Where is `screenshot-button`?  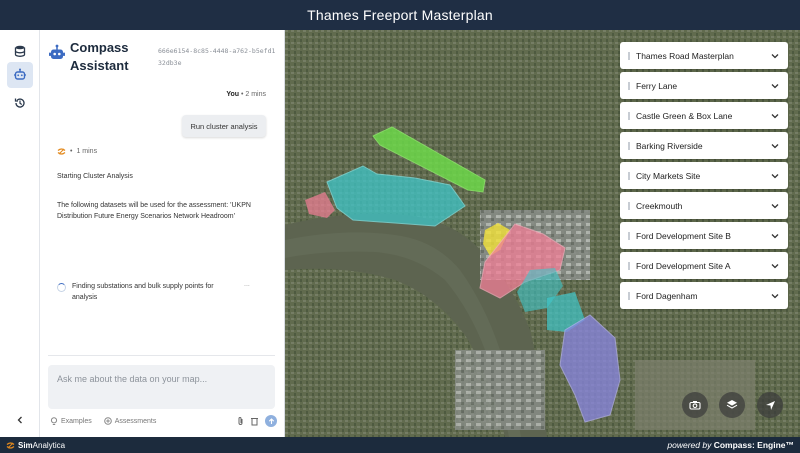
screenshot-button is located at coordinates (695, 405).